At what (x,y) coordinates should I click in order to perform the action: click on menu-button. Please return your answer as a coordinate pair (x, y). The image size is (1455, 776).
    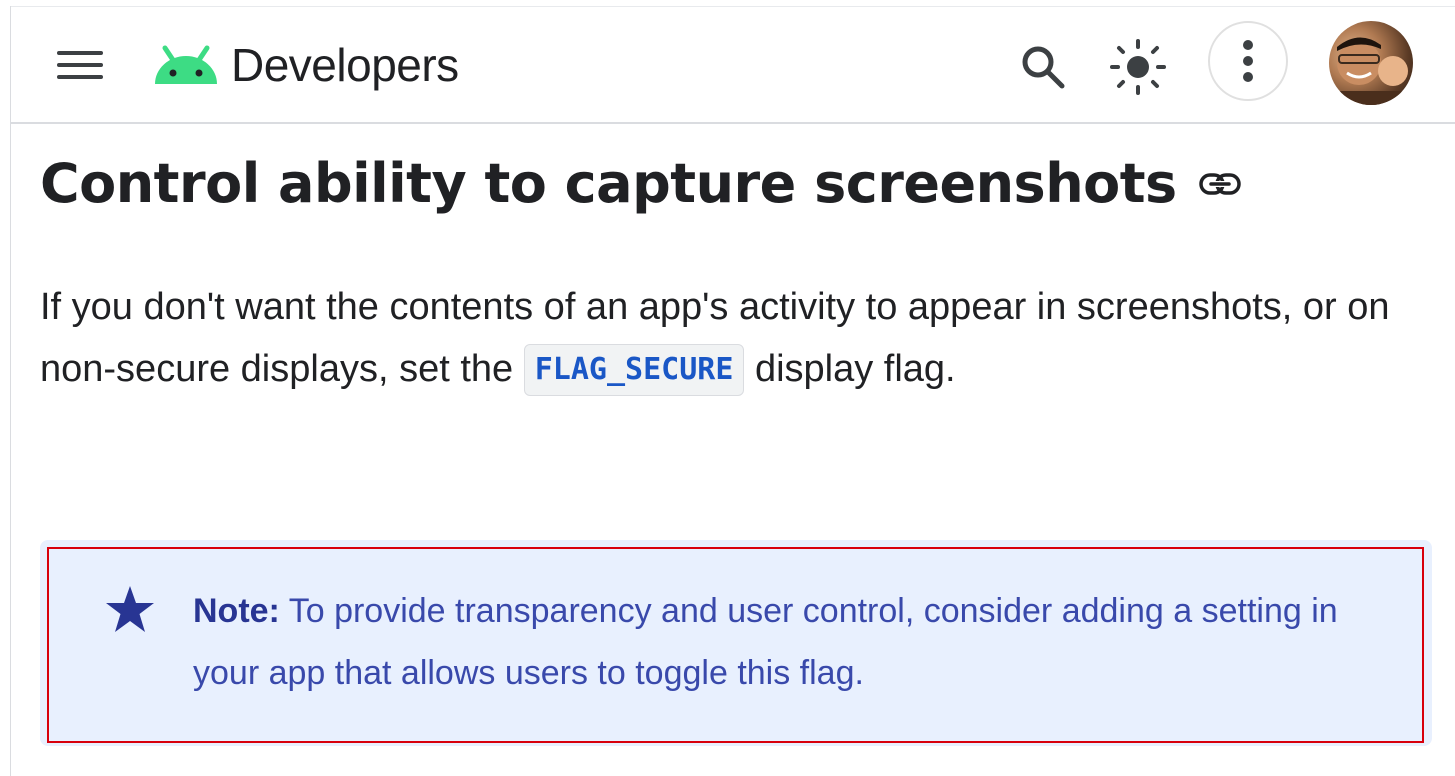
    Looking at the image, I should click on (80, 65).